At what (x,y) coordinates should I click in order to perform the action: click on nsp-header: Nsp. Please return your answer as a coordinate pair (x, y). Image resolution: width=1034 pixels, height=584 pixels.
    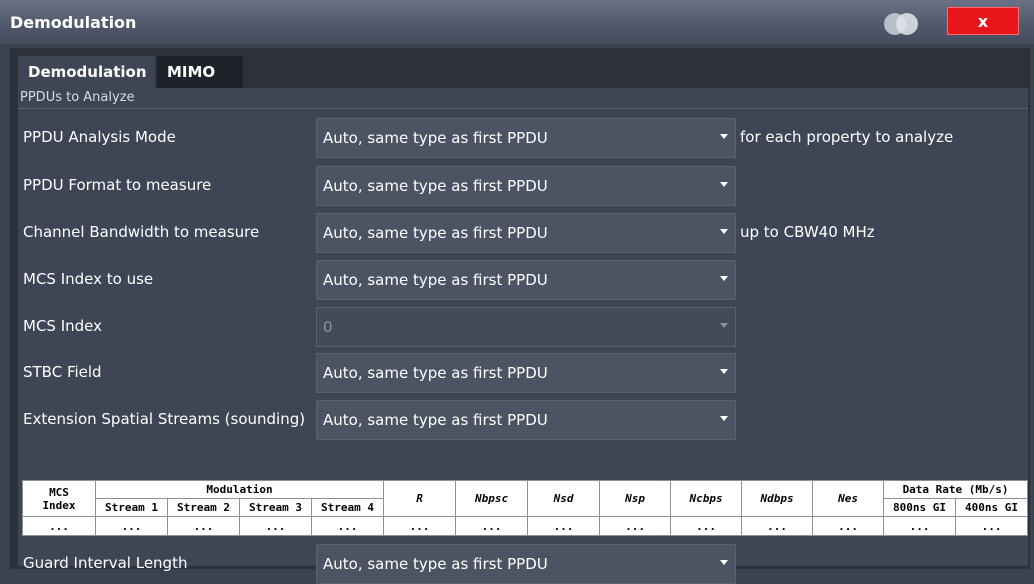
    Looking at the image, I should click on (635, 498).